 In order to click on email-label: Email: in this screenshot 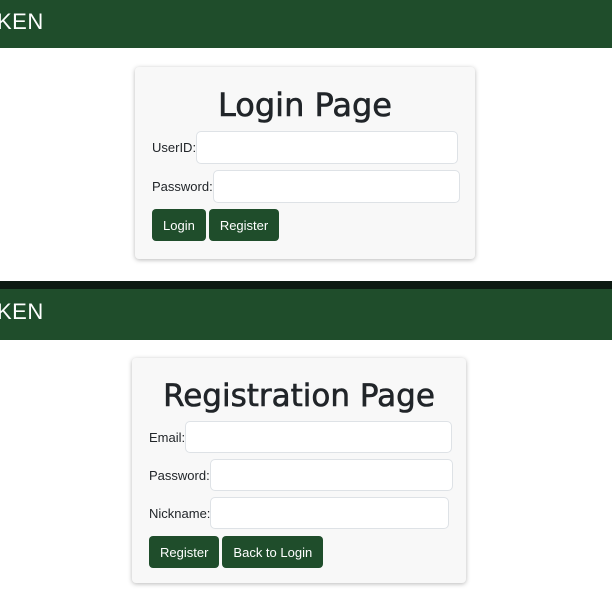, I will do `click(167, 437)`.